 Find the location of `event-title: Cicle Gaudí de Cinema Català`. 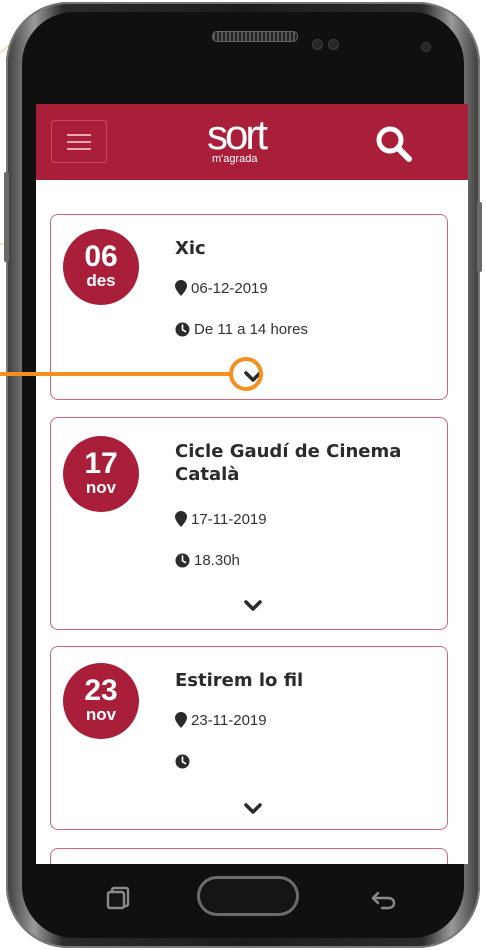

event-title: Cicle Gaudí de Cinema Català is located at coordinates (288, 463).